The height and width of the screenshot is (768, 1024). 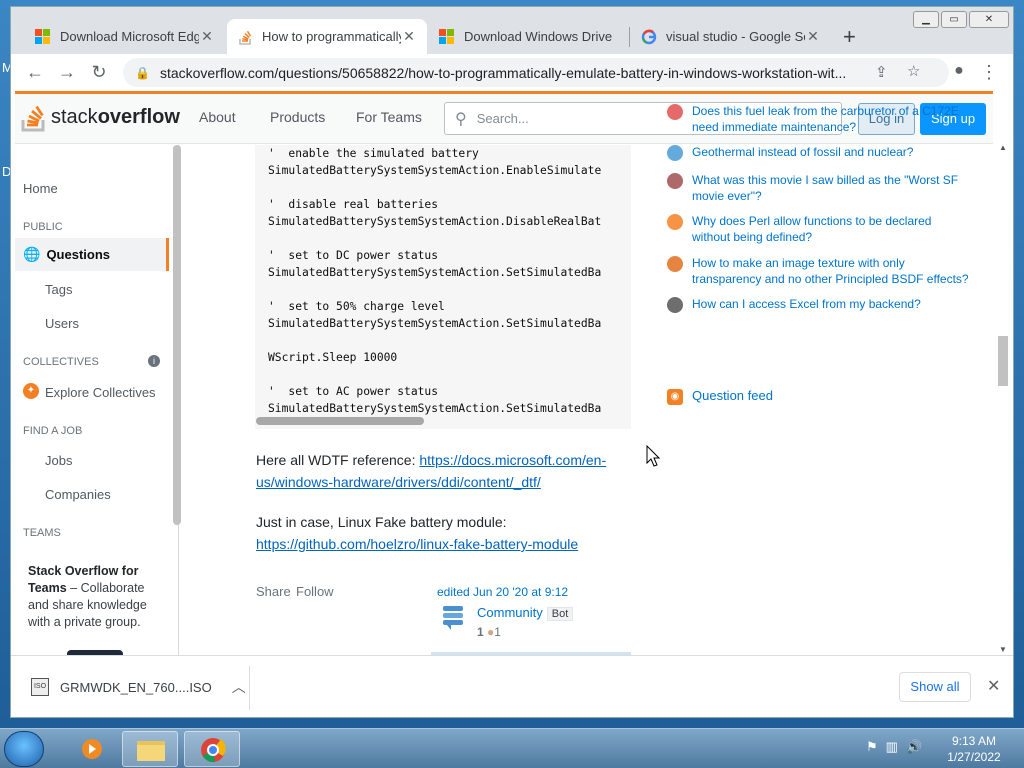 What do you see at coordinates (732, 395) in the screenshot?
I see `question-feed-label: Question feed` at bounding box center [732, 395].